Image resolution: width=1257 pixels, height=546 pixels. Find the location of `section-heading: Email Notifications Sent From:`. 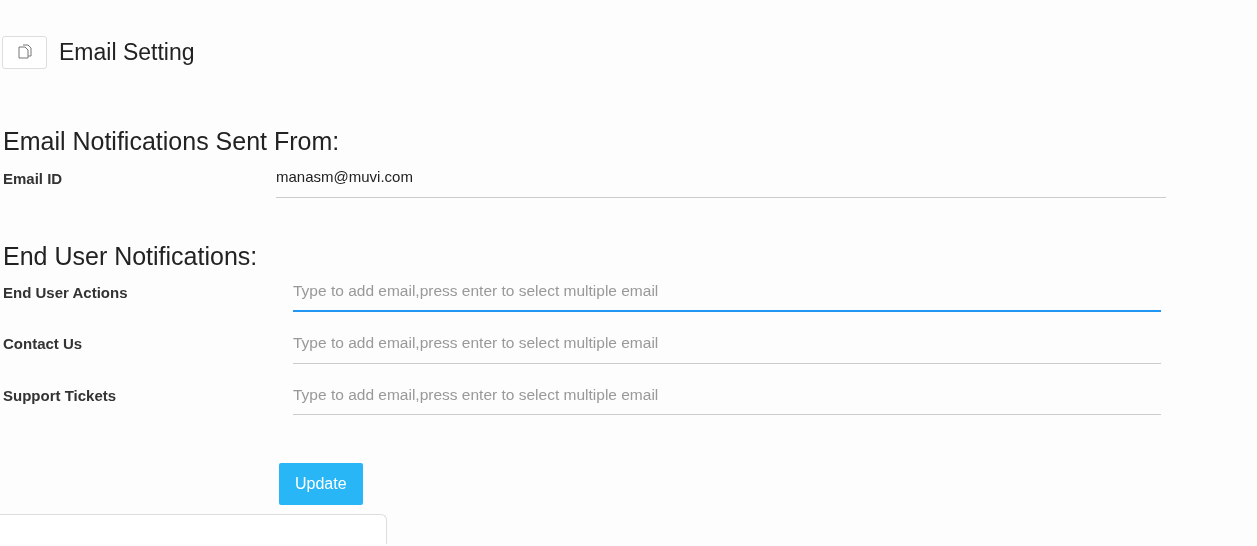

section-heading: Email Notifications Sent From: is located at coordinates (172, 140).